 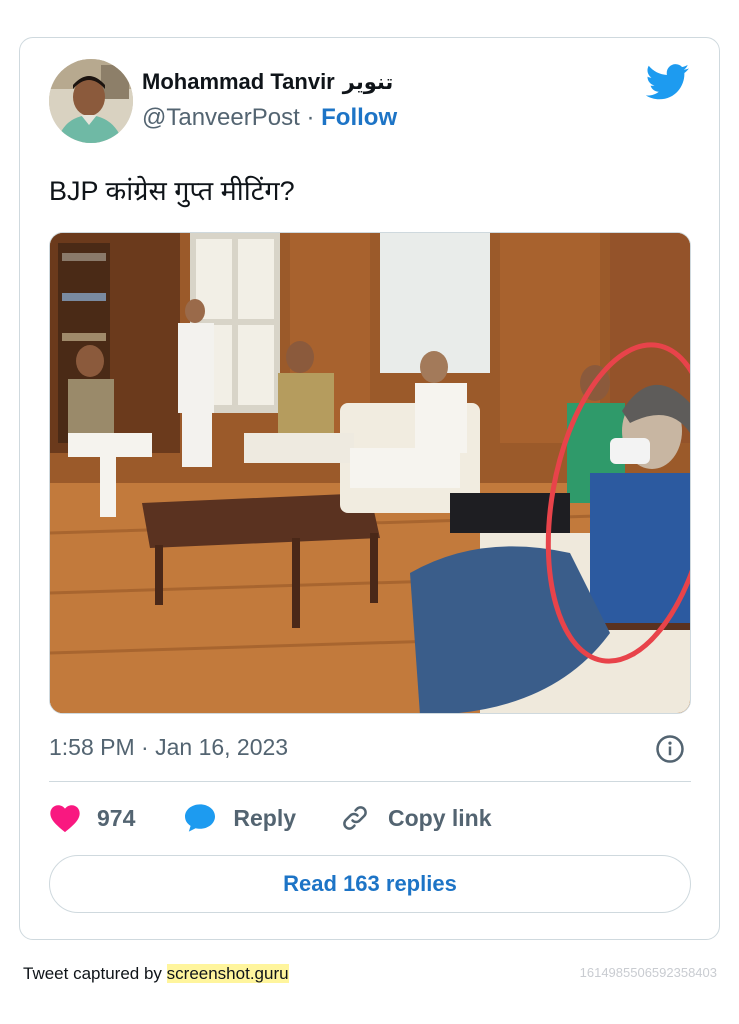 I want to click on speech-bubble-icon, so click(x=200, y=818).